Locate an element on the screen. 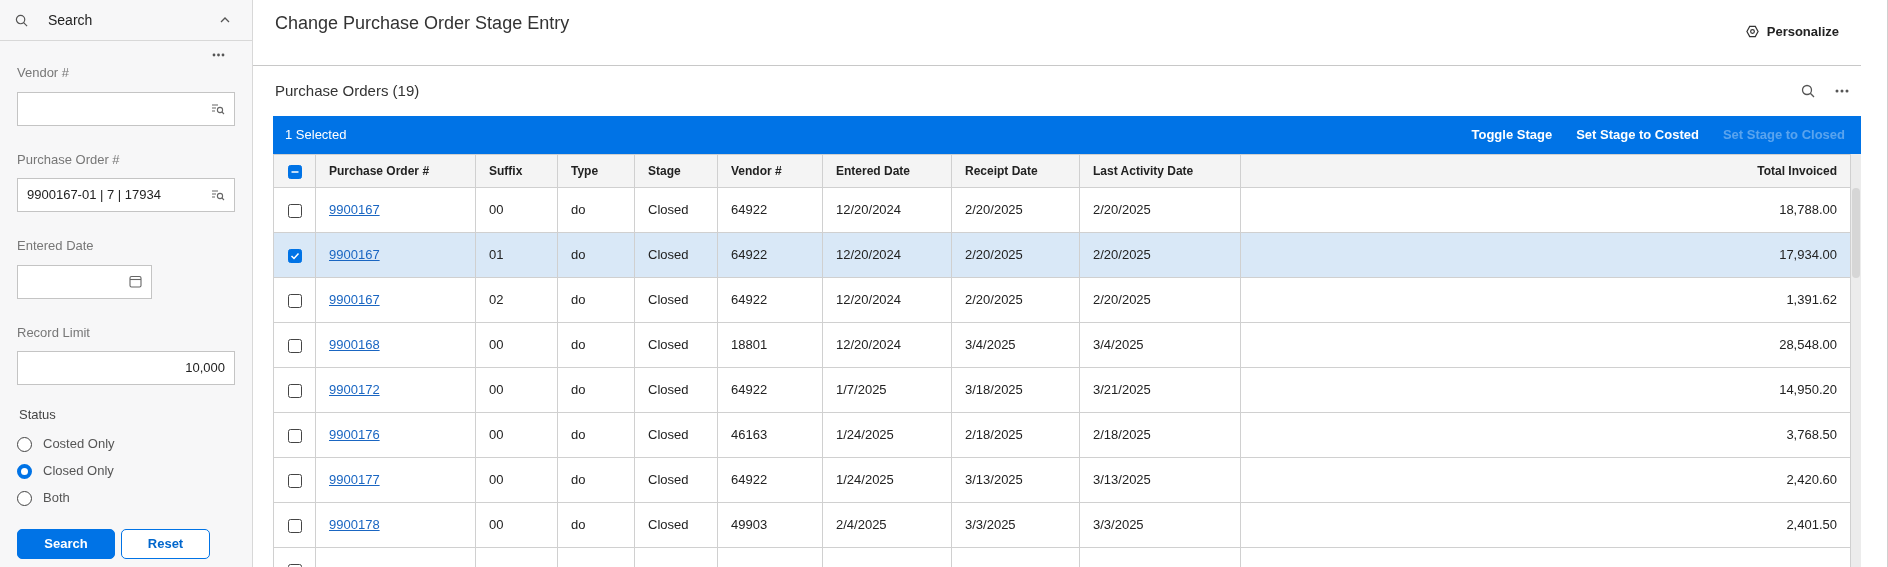 The width and height of the screenshot is (1888, 567). table-cell: 49903 is located at coordinates (749, 525).